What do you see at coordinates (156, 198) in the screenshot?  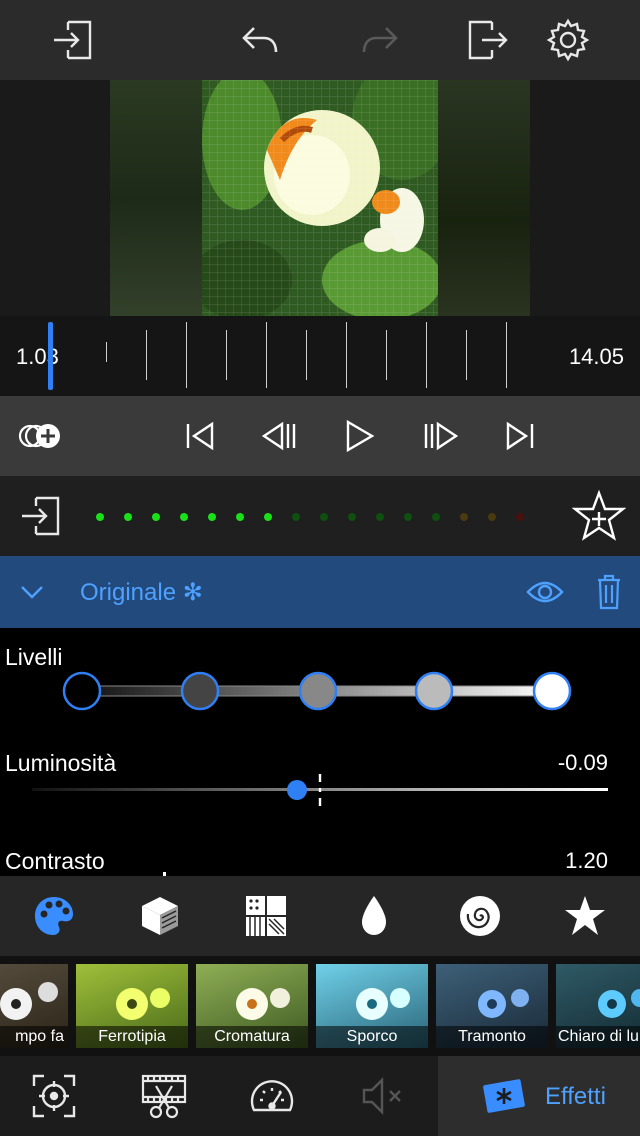 I see `preview-left-blur` at bounding box center [156, 198].